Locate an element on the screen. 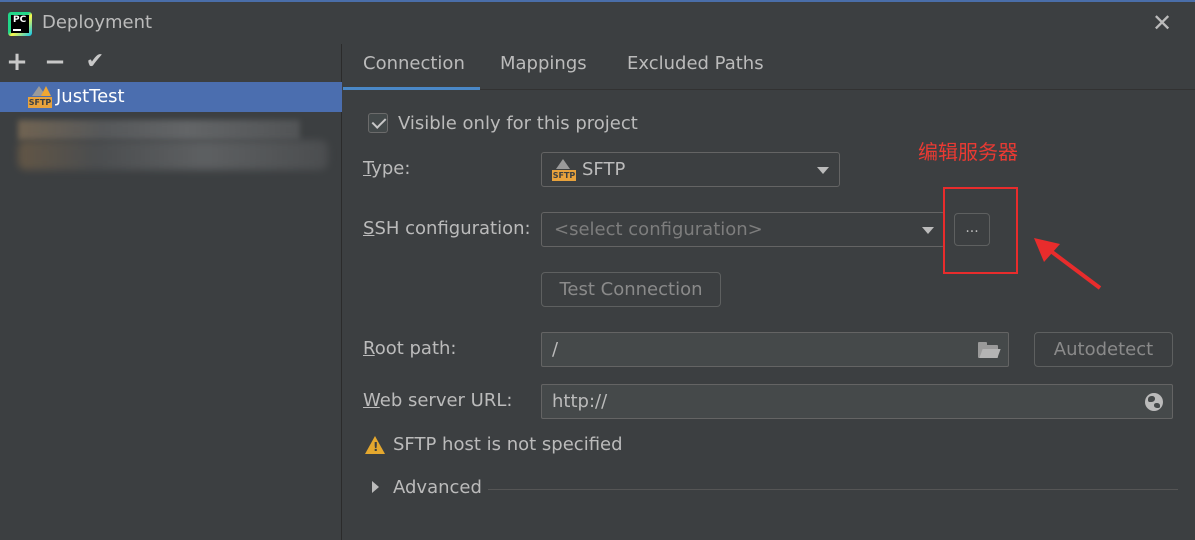  advanced-section-toggle: Advanced is located at coordinates (437, 487).